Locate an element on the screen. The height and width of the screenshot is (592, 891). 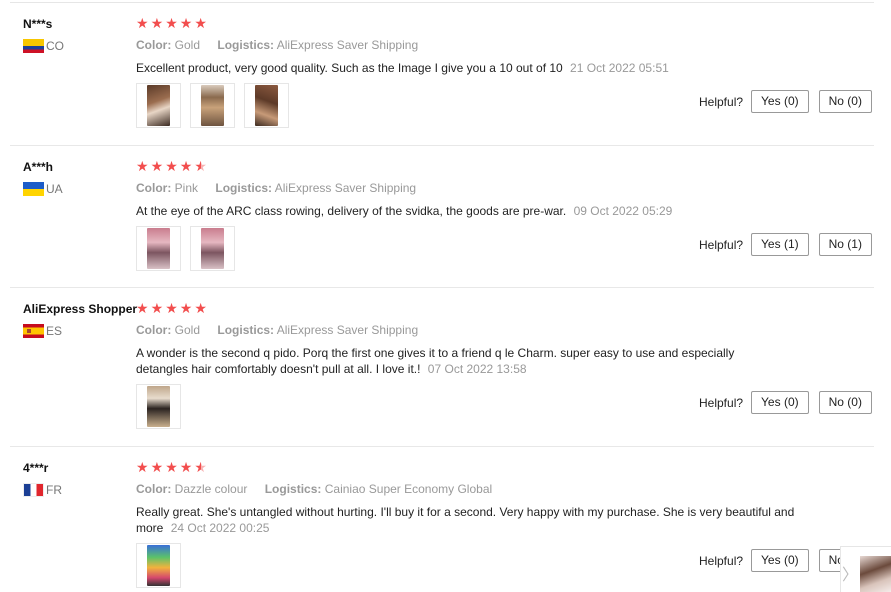
review-date: 07 Oct 2022 13:58 is located at coordinates (477, 369).